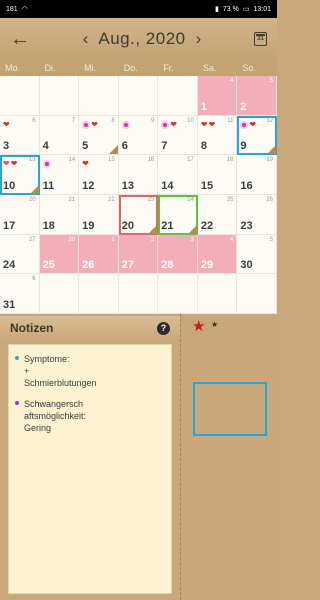 The width and height of the screenshot is (320, 600). What do you see at coordinates (138, 9) in the screenshot?
I see `status-bar: 181 ◠ ▮ 73 % ▭ 13:01` at bounding box center [138, 9].